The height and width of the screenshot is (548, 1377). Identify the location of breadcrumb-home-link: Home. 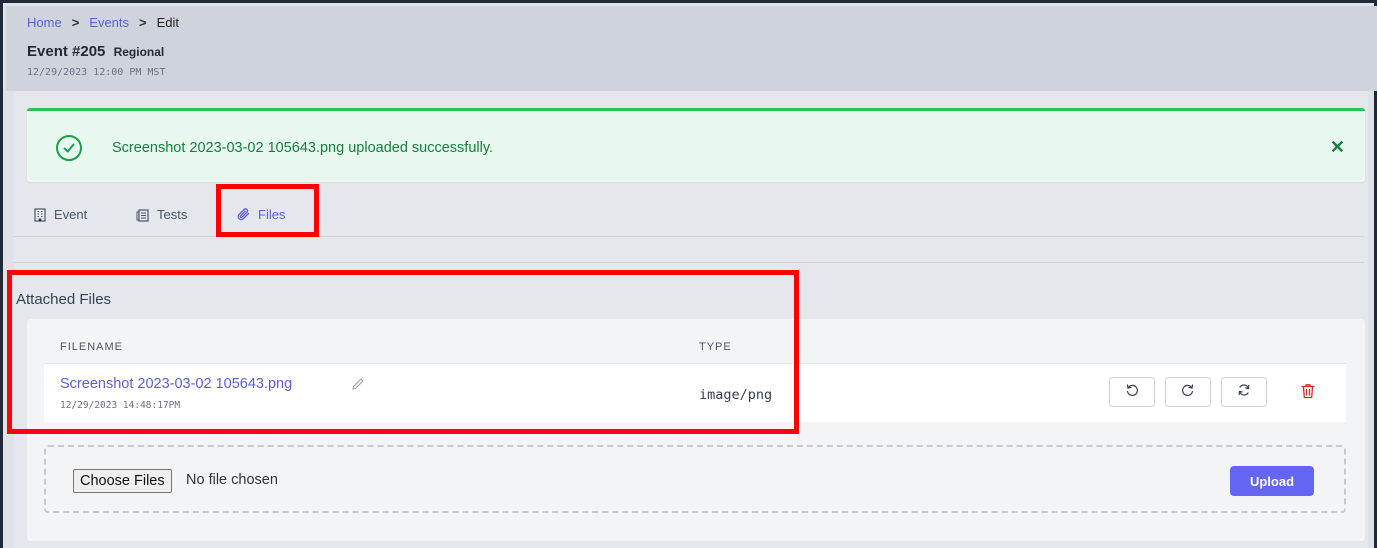
(44, 22).